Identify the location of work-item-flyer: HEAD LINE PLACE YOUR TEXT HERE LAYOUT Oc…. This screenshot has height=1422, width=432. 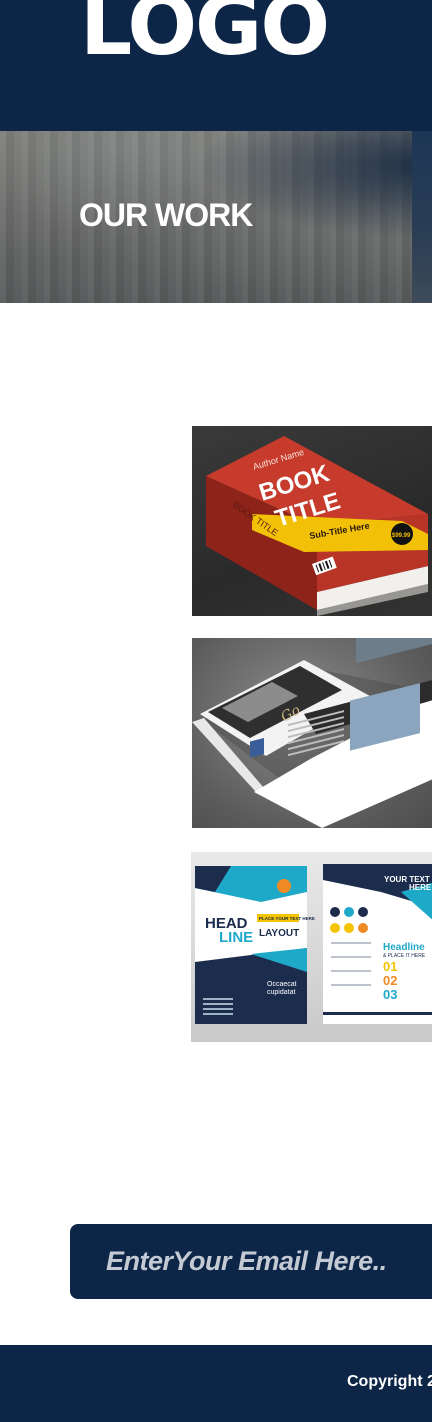
(311, 947).